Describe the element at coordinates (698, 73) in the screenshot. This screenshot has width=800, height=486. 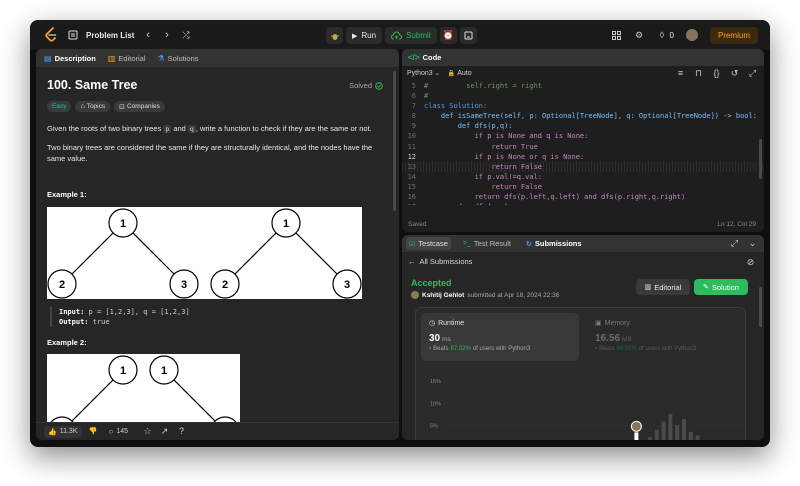
I see `bookmark-icon: ⊓` at that location.